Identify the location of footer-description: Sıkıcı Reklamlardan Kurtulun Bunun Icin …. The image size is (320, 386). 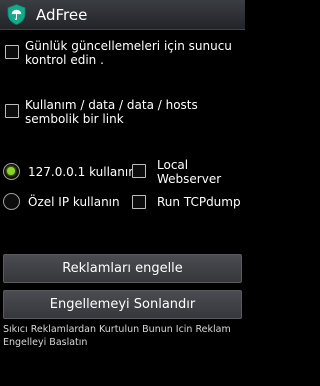
(123, 336).